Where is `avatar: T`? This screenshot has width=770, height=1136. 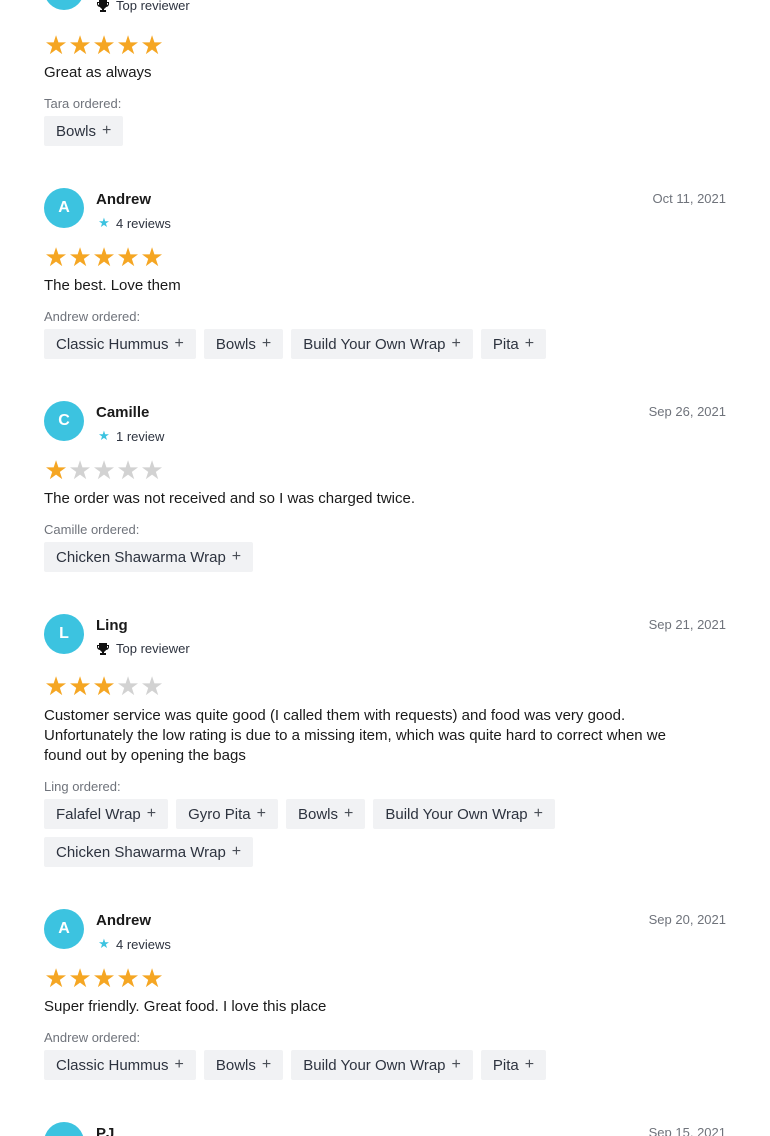 avatar: T is located at coordinates (64, 5).